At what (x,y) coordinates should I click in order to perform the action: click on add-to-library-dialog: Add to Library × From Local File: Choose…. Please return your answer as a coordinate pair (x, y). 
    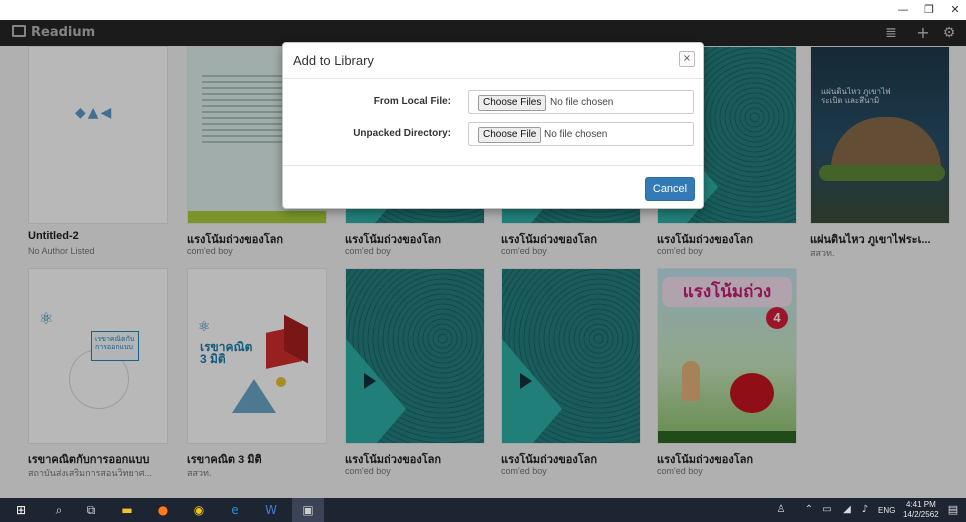
    Looking at the image, I should click on (493, 125).